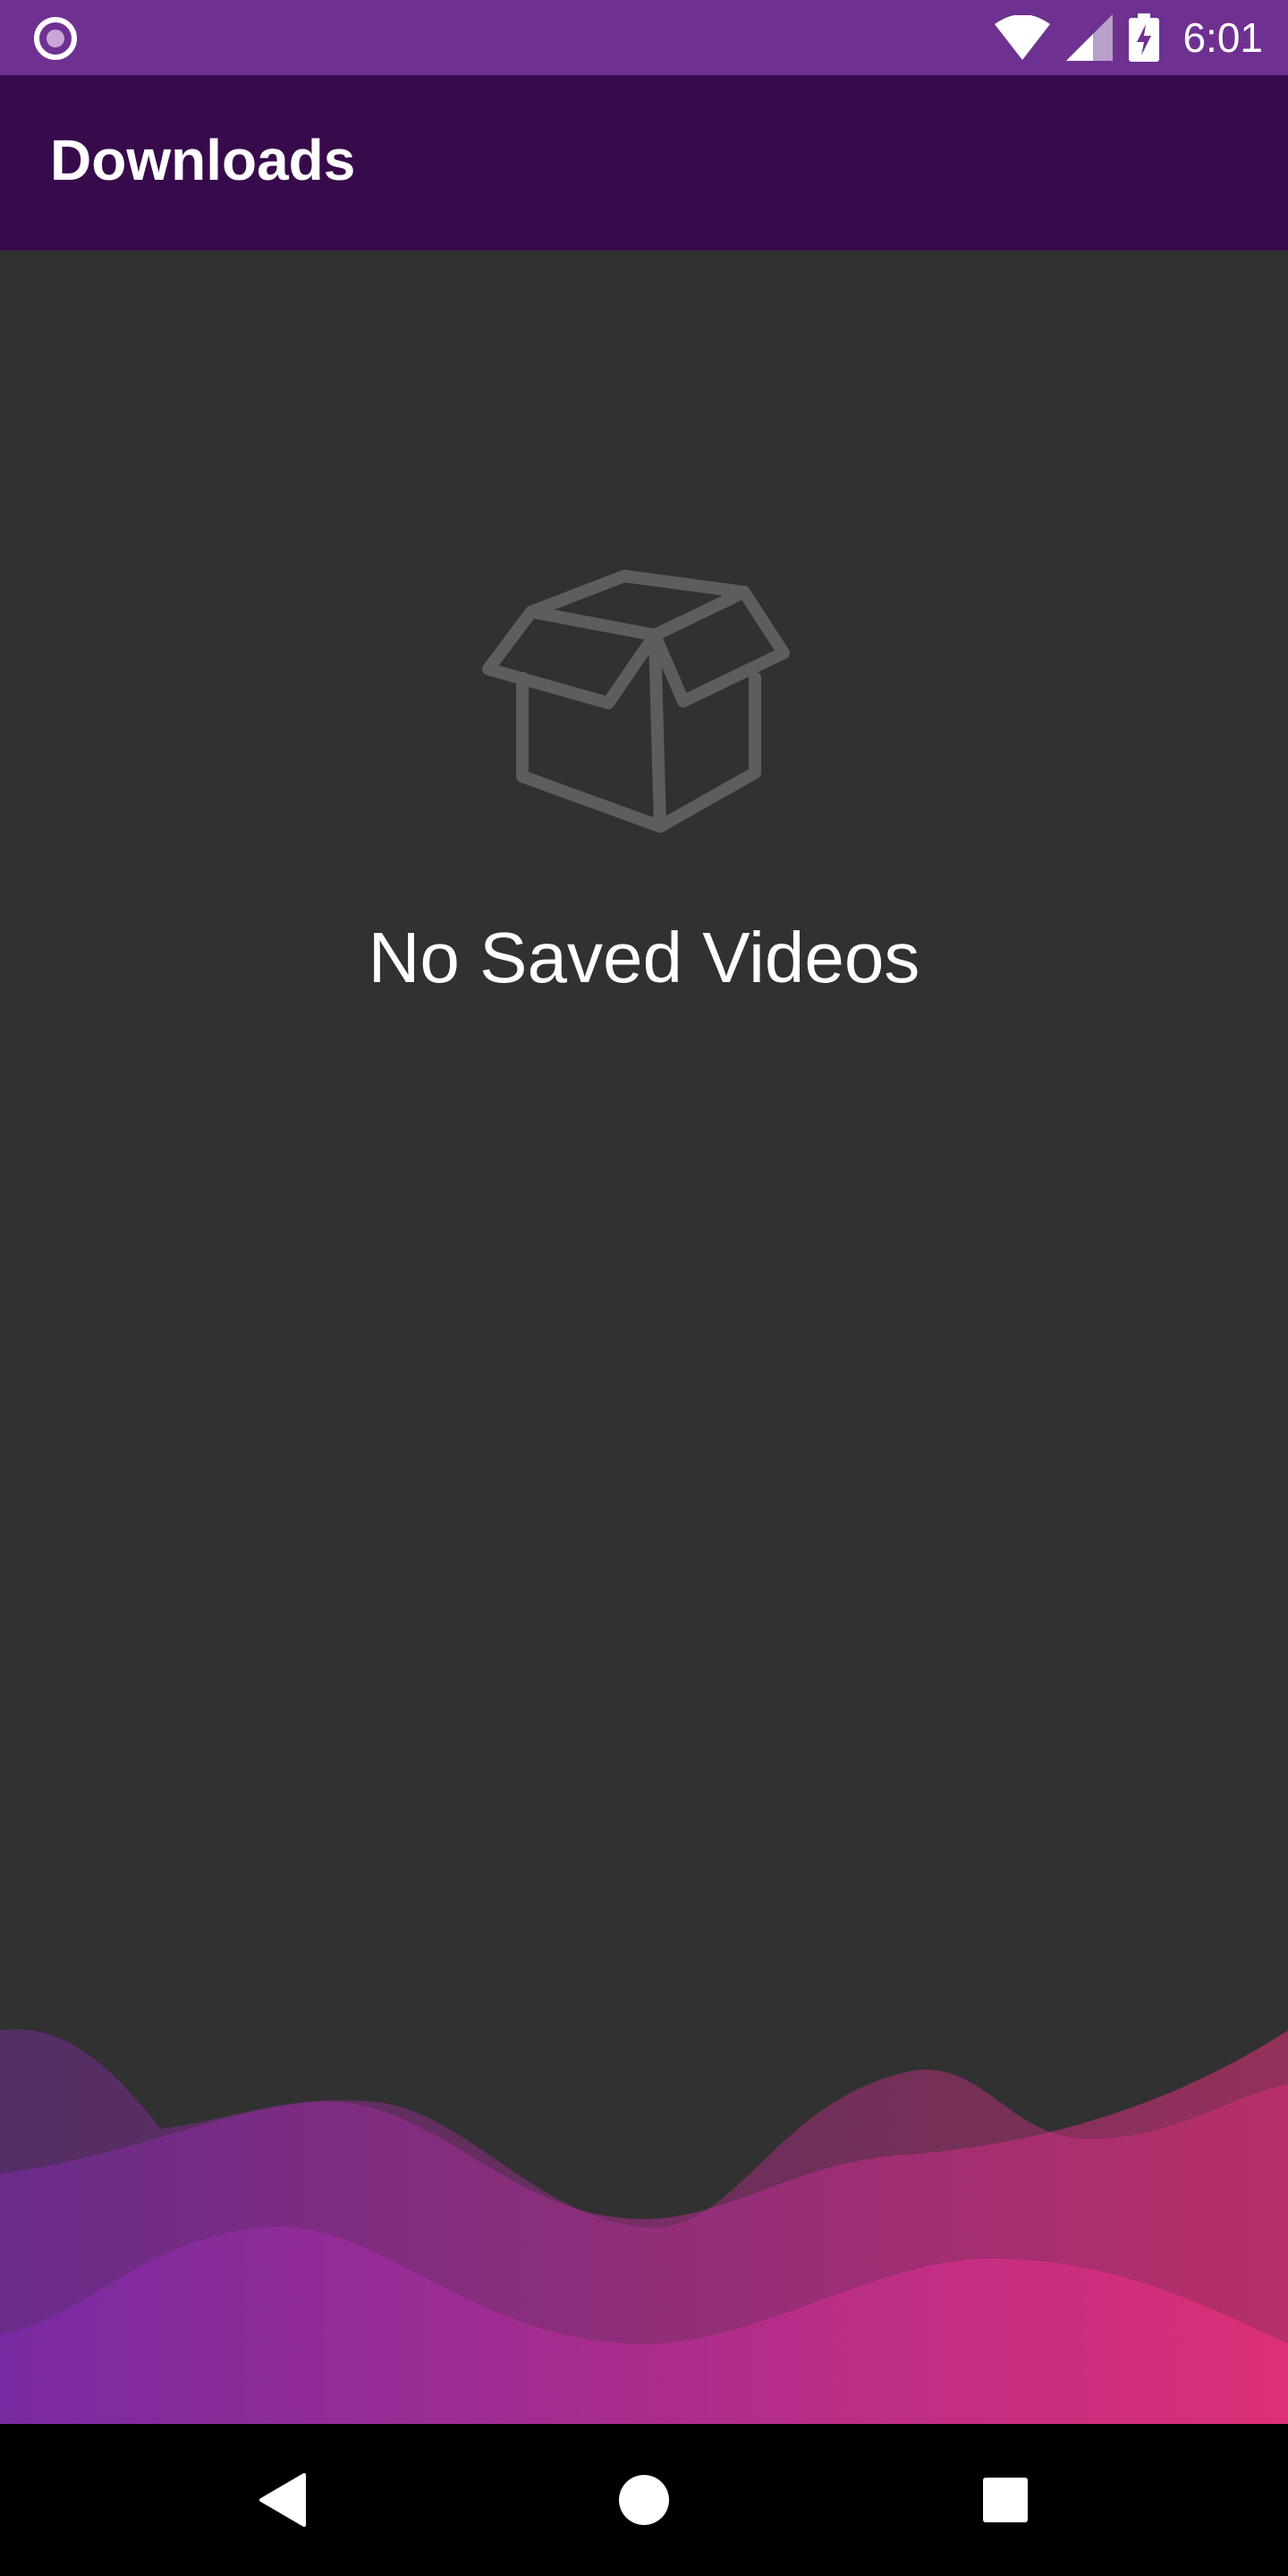 This screenshot has height=2576, width=1288. What do you see at coordinates (1222, 37) in the screenshot?
I see `status-time: 6:01` at bounding box center [1222, 37].